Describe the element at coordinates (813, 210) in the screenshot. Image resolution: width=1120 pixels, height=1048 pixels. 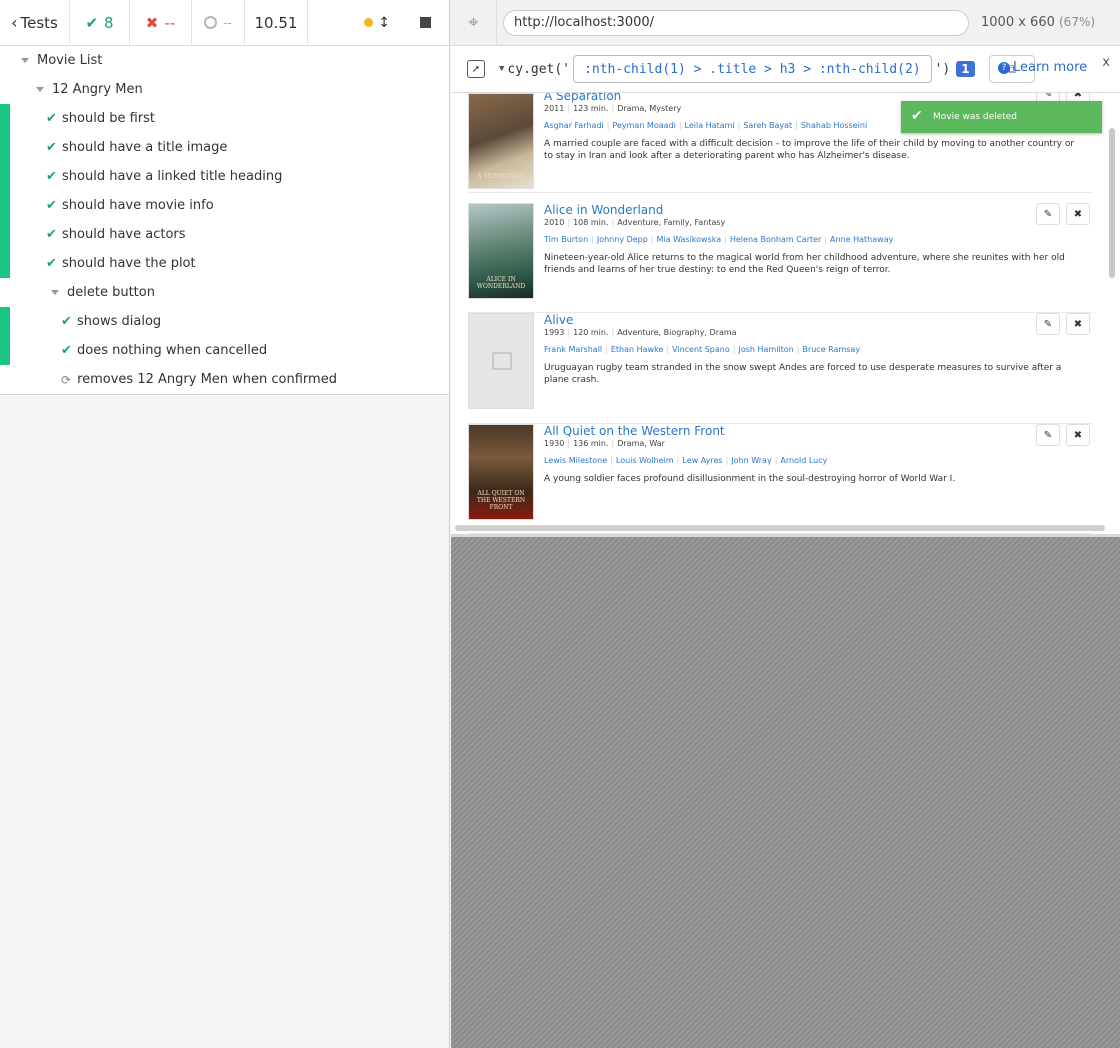
I see `movie-title-link: Alice in Wonderland` at that location.